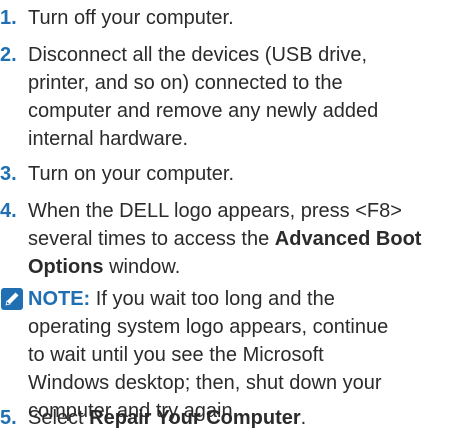  Describe the element at coordinates (185, 83) in the screenshot. I see `step-line: printer, and so on) connected to the` at that location.